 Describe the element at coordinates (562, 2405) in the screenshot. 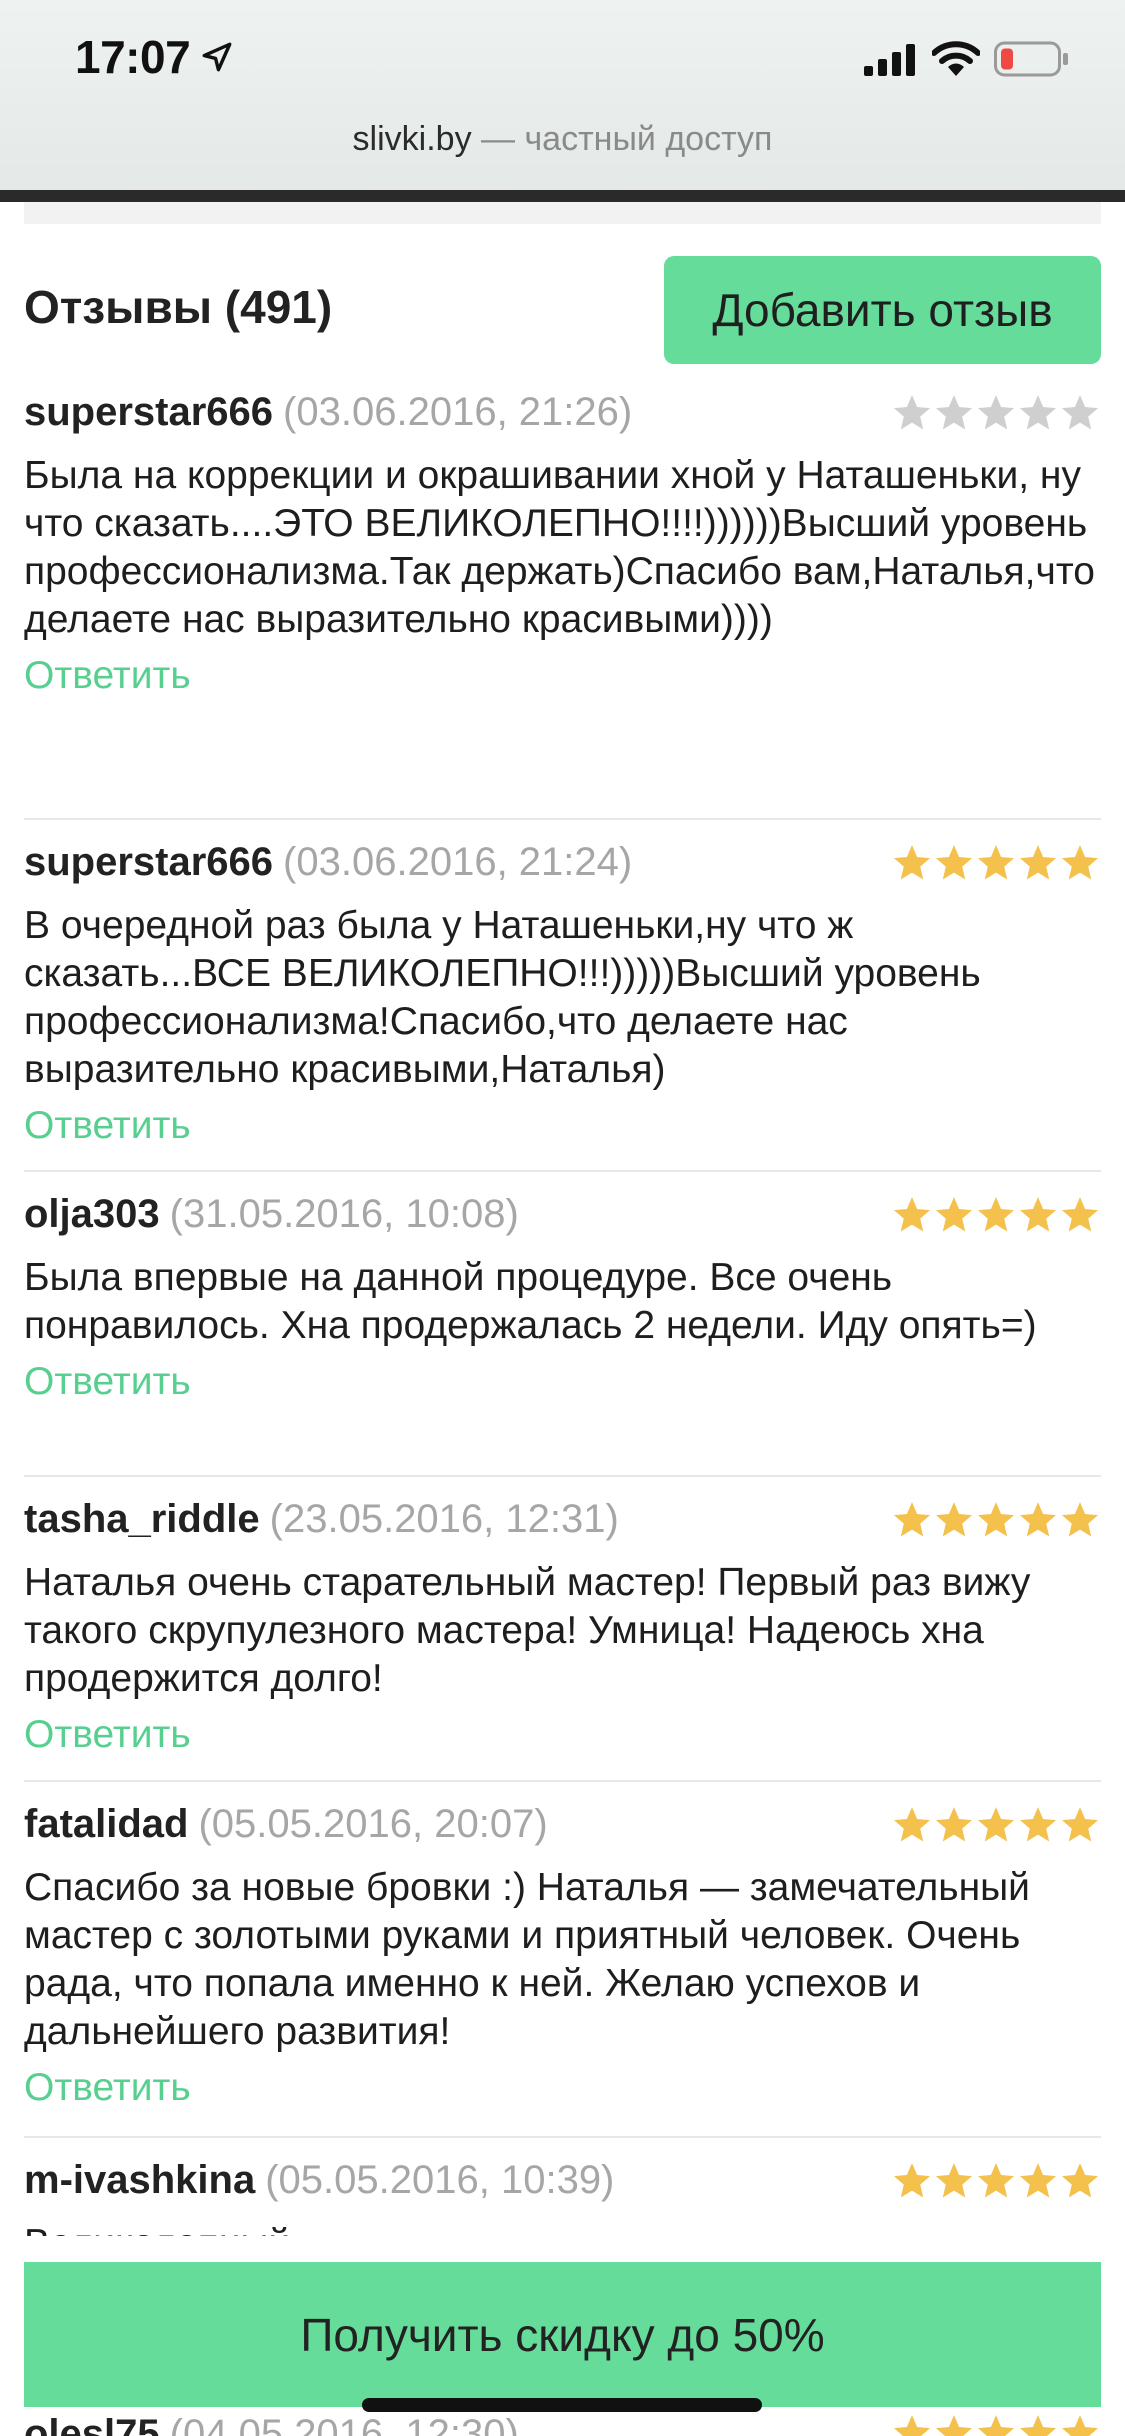

I see `home-indicator` at that location.